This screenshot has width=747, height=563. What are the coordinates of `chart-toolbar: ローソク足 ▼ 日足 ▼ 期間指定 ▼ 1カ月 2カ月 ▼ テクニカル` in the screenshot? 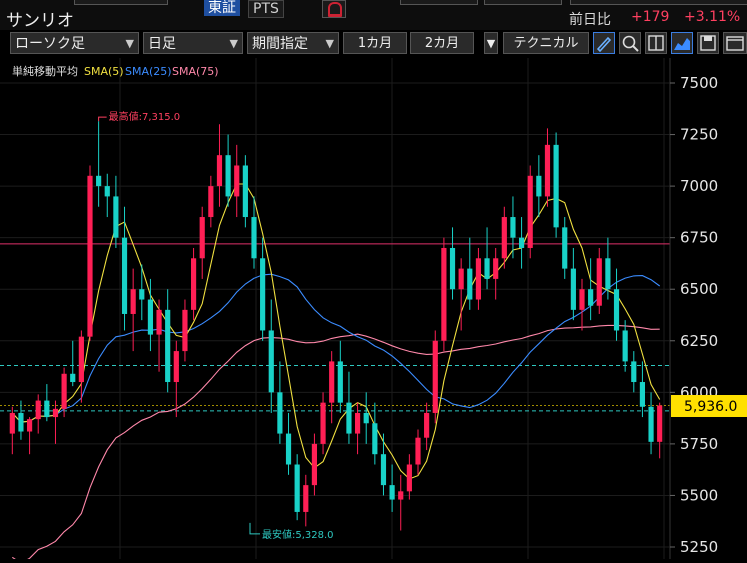 It's located at (373, 44).